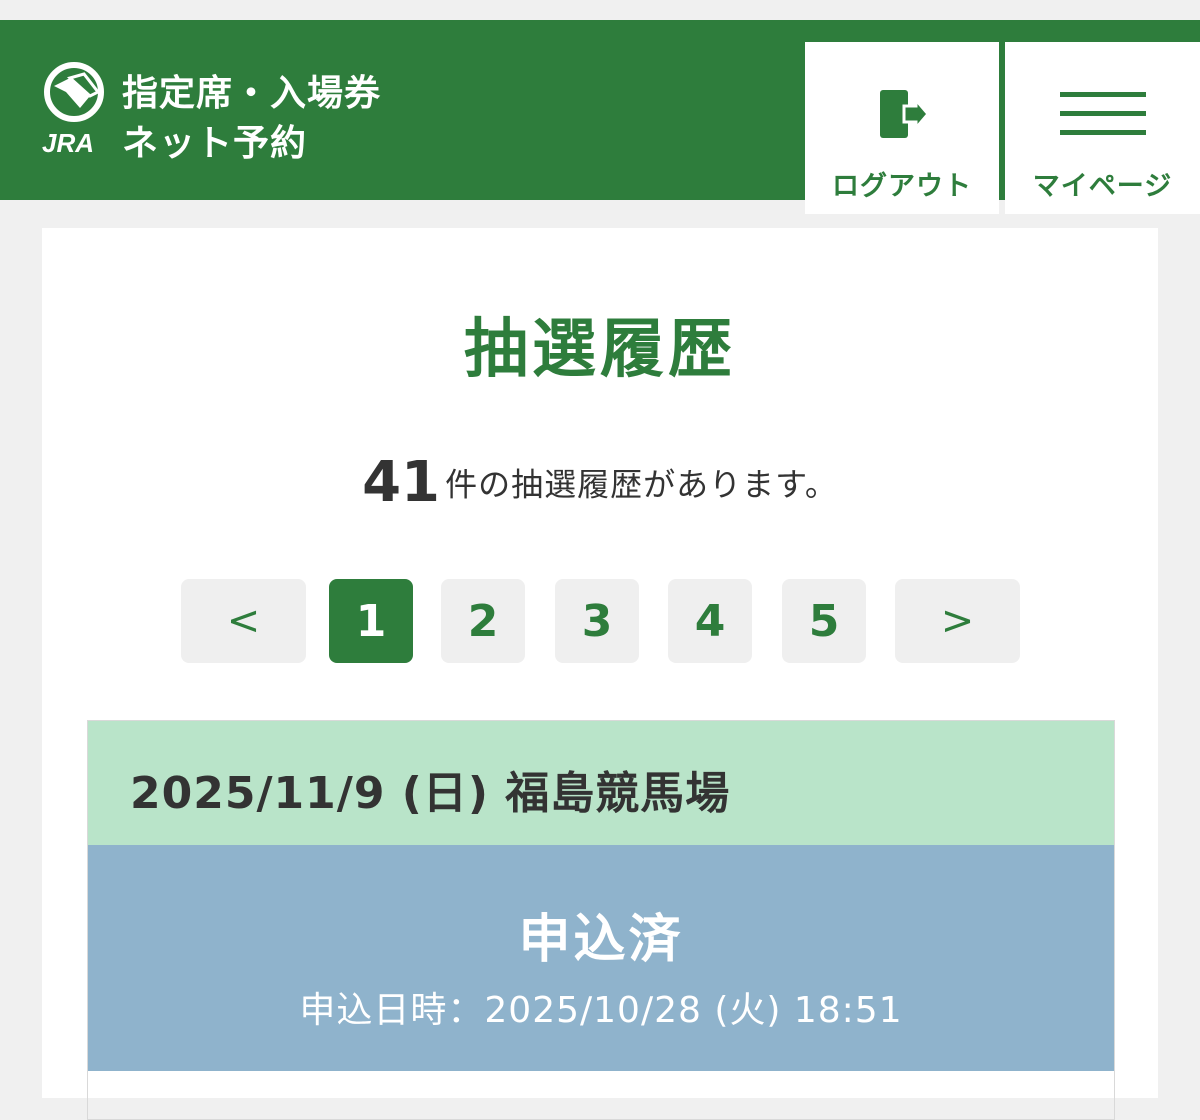  Describe the element at coordinates (243, 621) in the screenshot. I see `prev-page-button: <` at that location.